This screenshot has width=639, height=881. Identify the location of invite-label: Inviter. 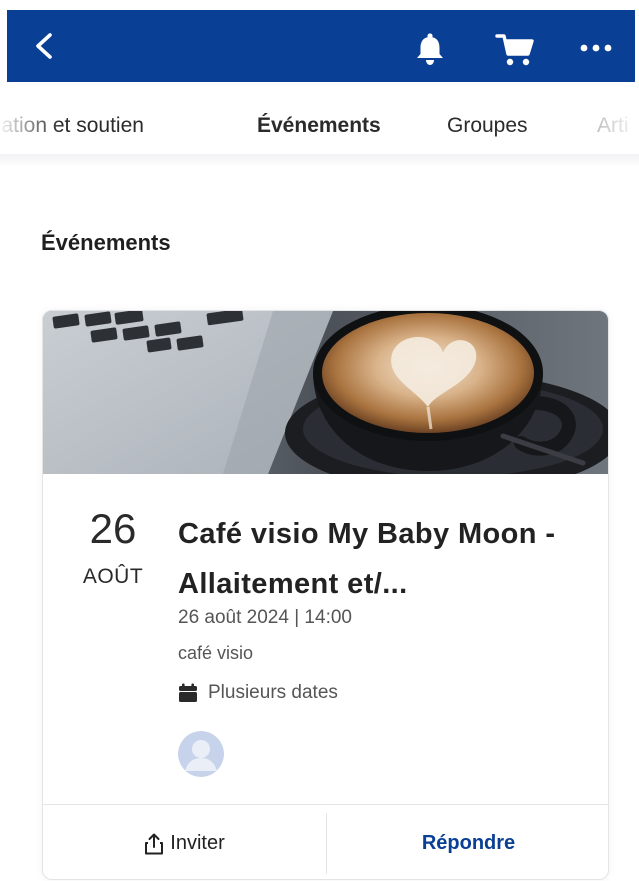
(197, 843).